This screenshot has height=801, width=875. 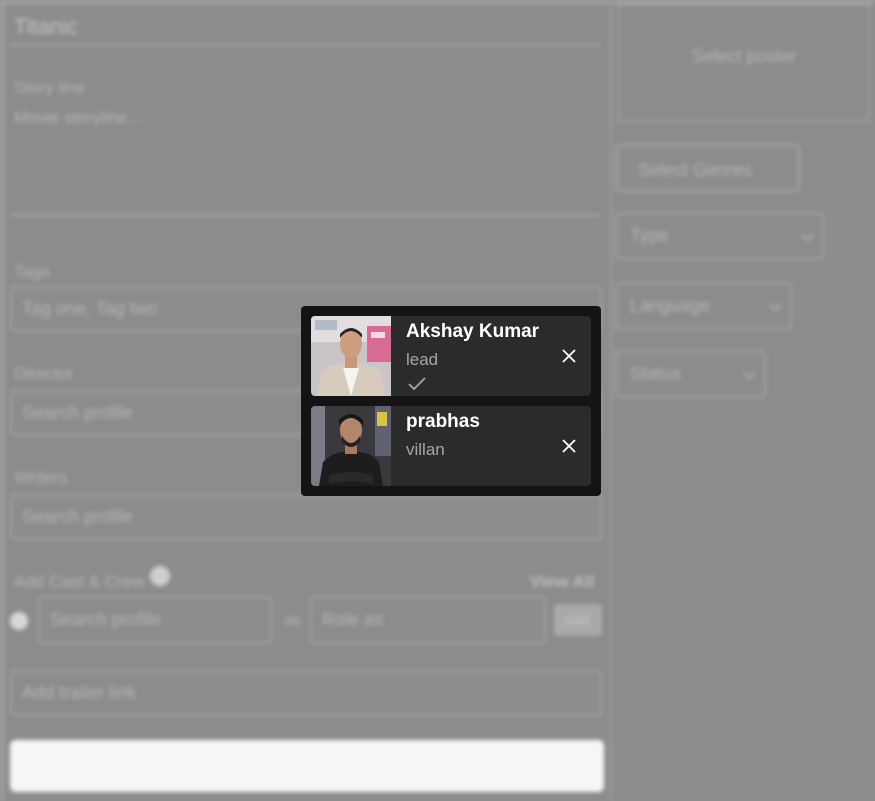 What do you see at coordinates (79, 581) in the screenshot?
I see `cast-label: Add Cast & Crew` at bounding box center [79, 581].